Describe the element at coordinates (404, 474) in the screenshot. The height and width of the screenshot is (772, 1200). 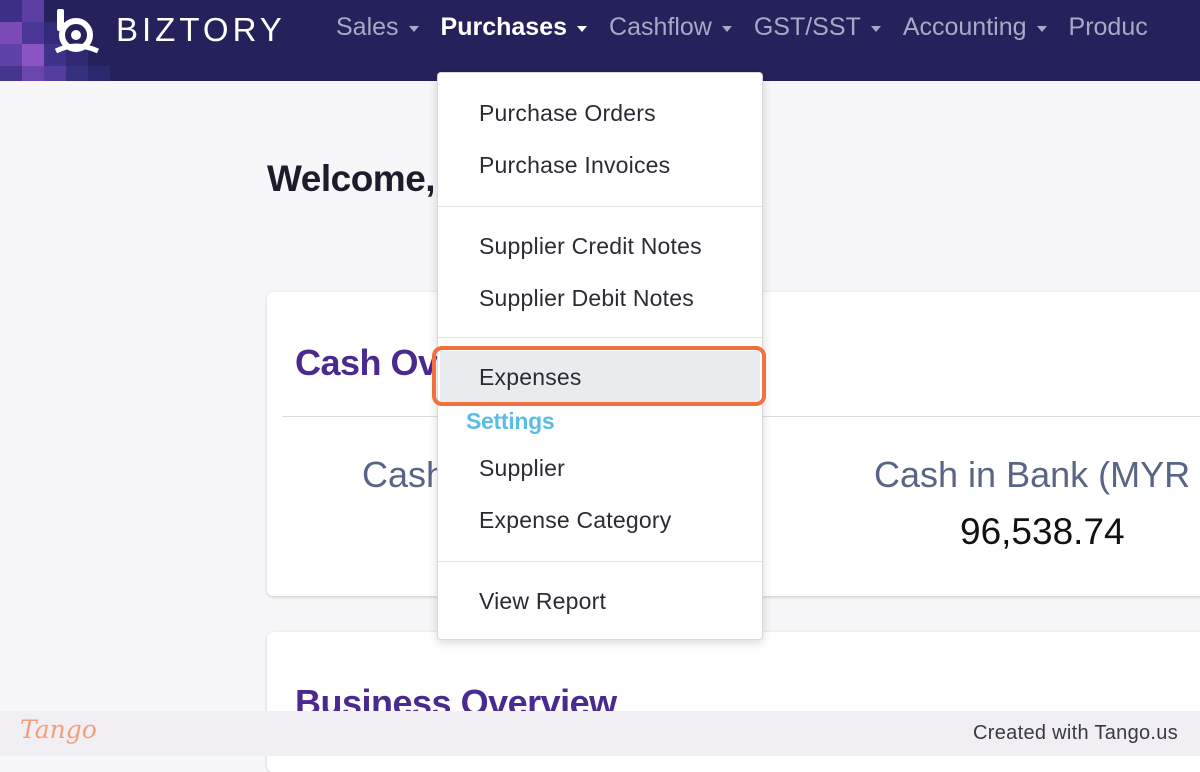
I see `cash-label: Cash` at that location.